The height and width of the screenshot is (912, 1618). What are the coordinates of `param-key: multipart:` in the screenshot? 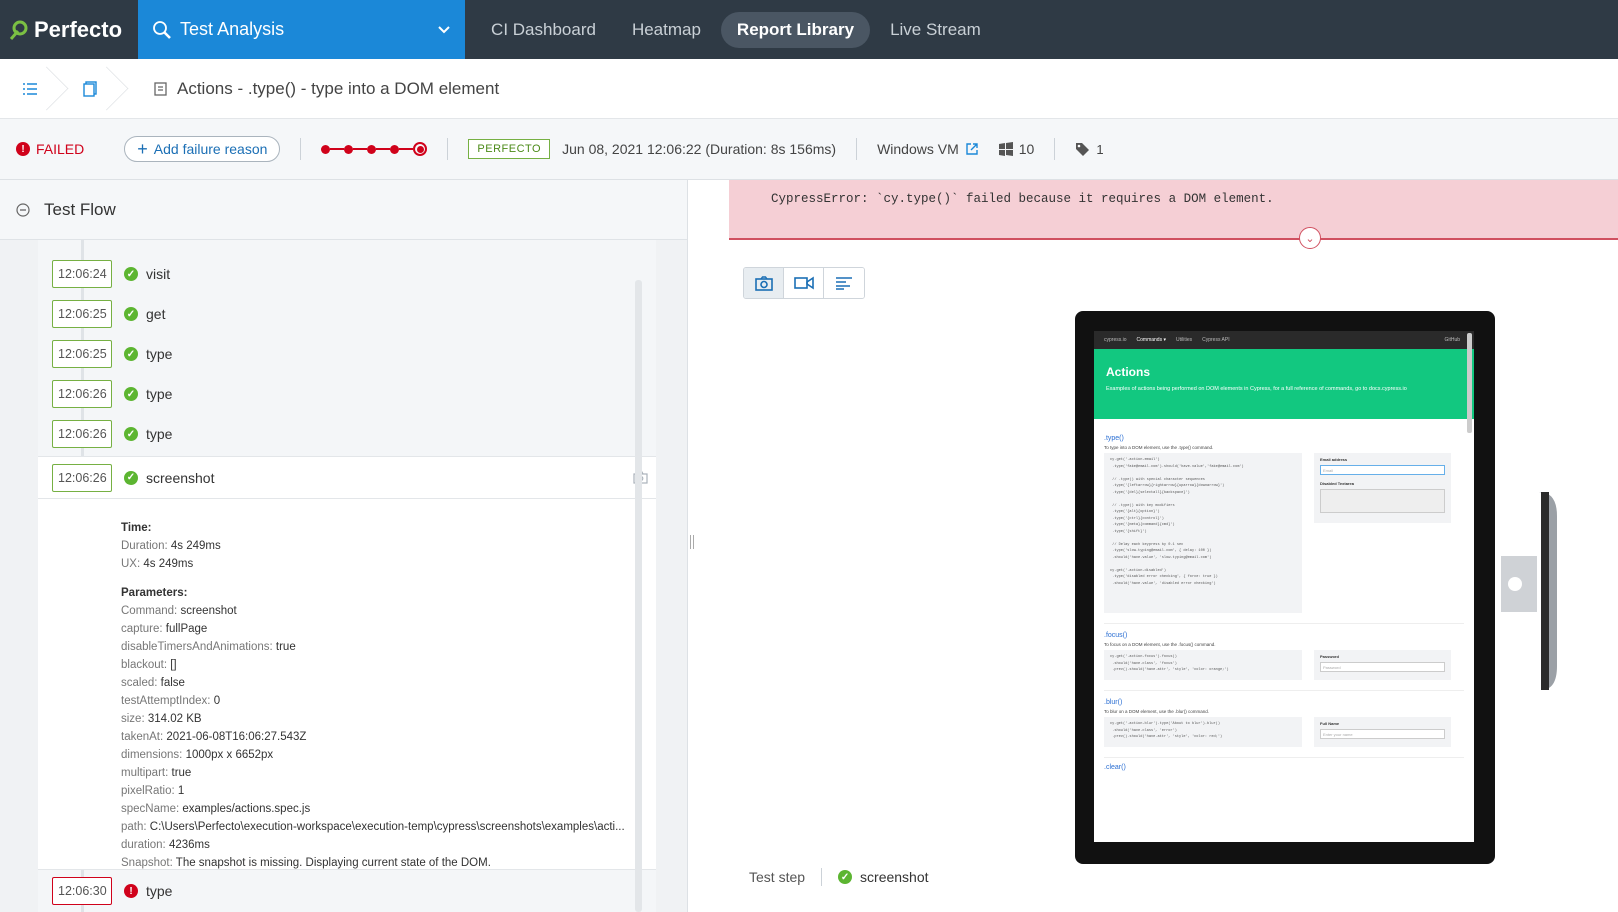 It's located at (145, 773).